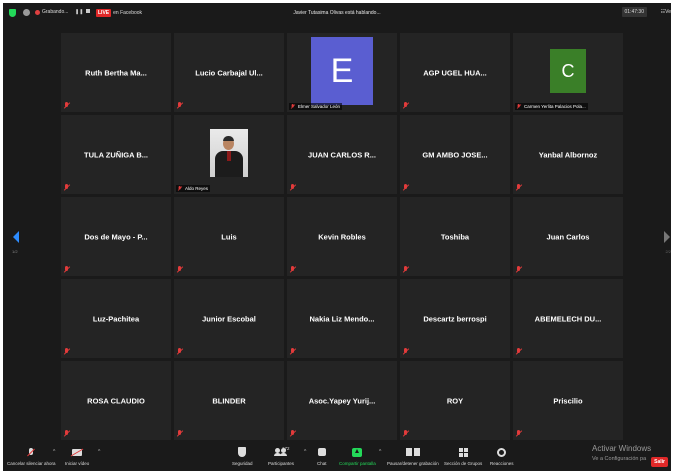 The width and height of the screenshot is (674, 474). I want to click on participant-video, so click(229, 153).